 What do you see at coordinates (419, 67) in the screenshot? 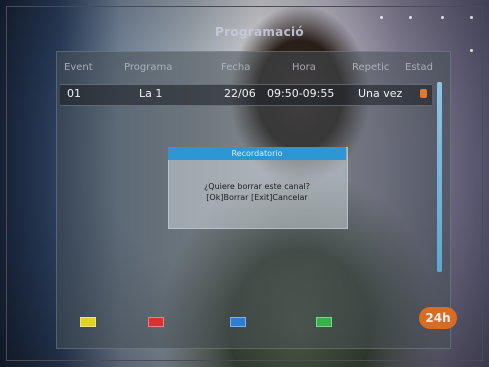
I see `column-header-estad: Estad` at bounding box center [419, 67].